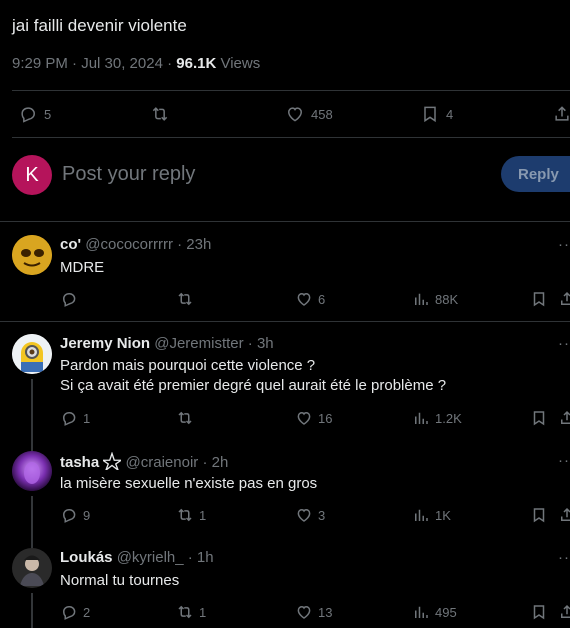 The image size is (570, 628). I want to click on like-action: 458, so click(309, 114).